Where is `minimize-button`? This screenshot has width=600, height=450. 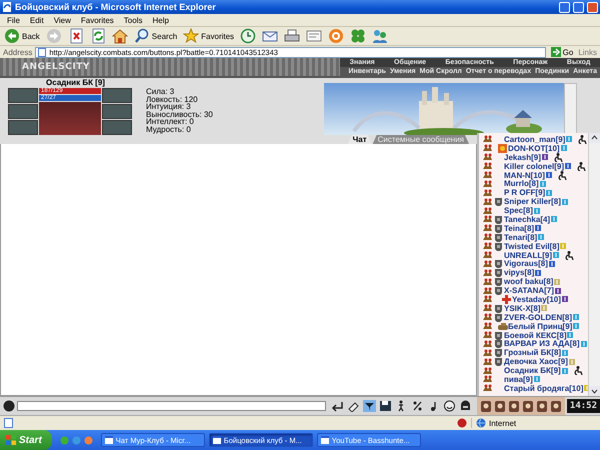 minimize-button is located at coordinates (564, 7).